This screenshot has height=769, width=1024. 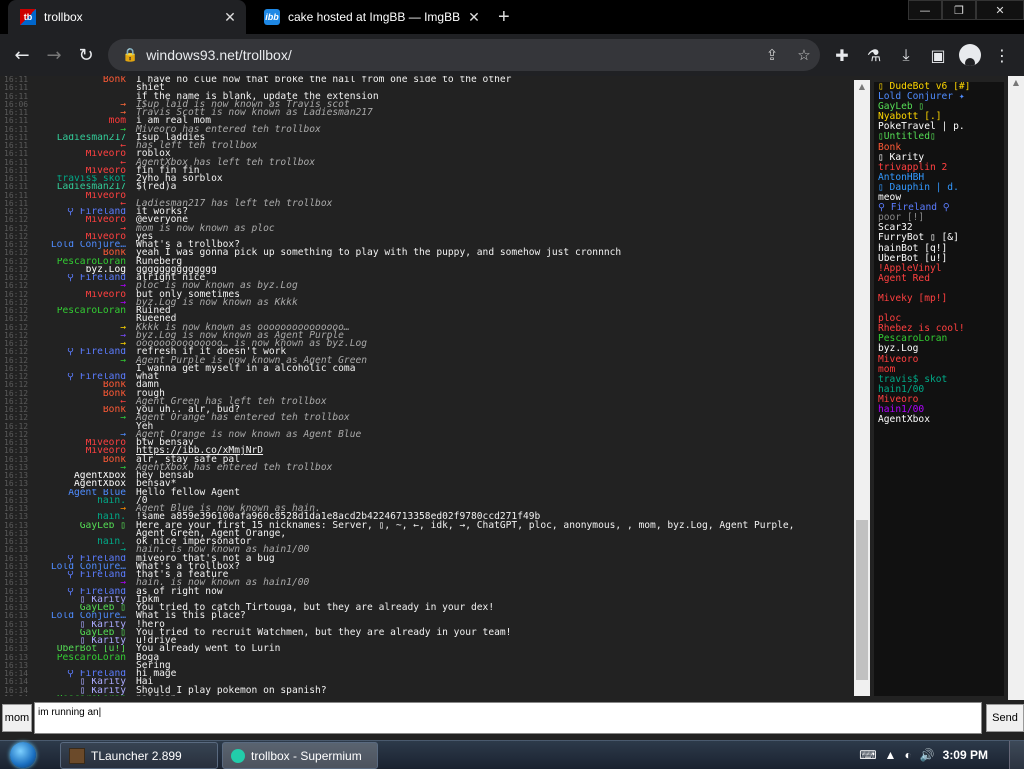 I want to click on address-bar: 🔒 windows93.net/trollbox/ ⇪ ☆, so click(x=464, y=55).